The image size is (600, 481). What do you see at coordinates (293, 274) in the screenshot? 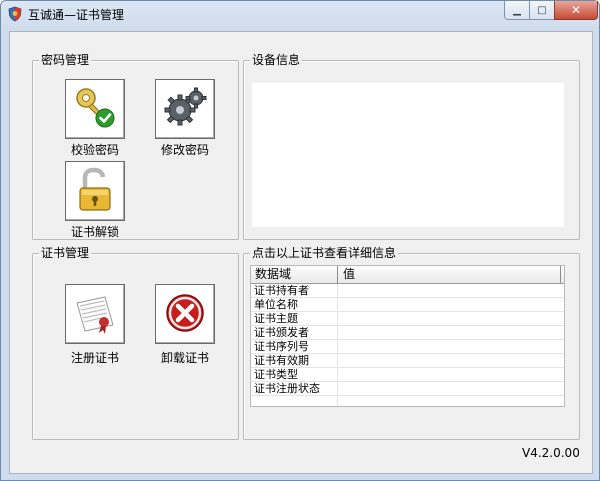
I see `column-header-field: 数据域` at bounding box center [293, 274].